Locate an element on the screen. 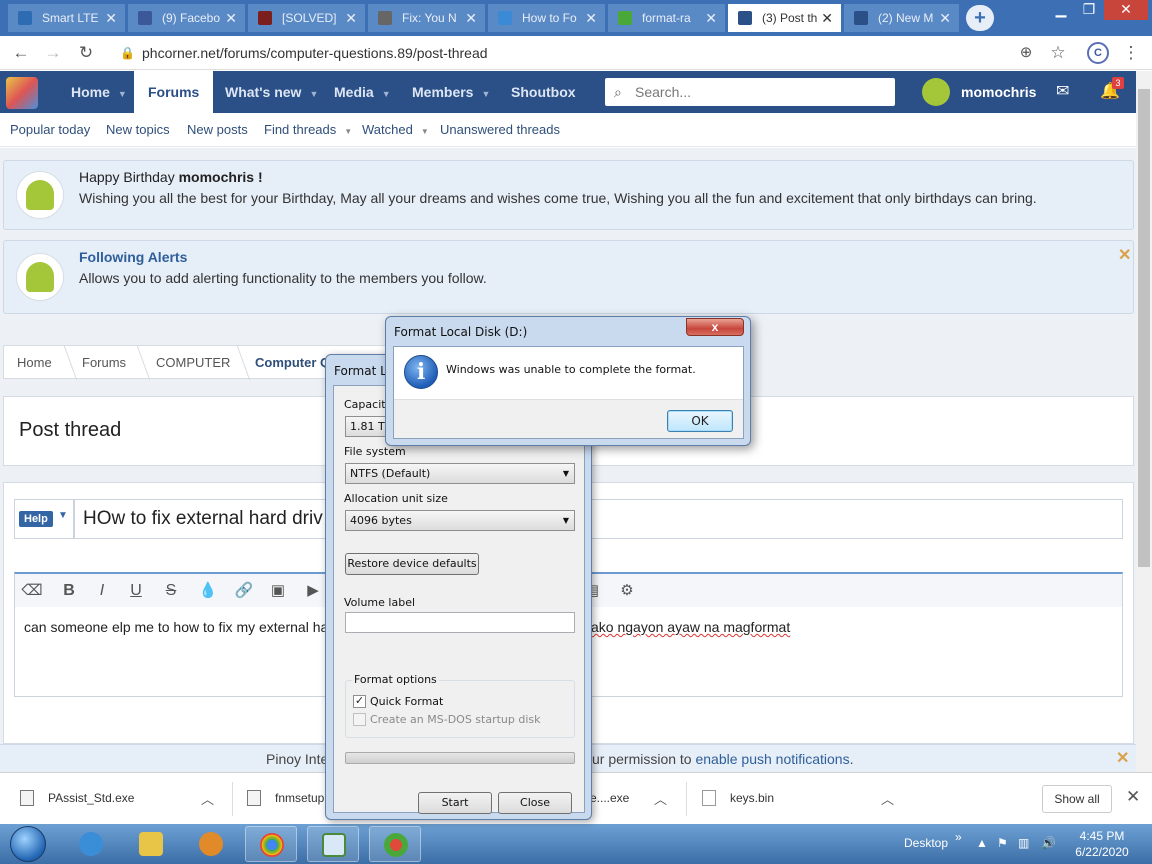 The height and width of the screenshot is (864, 1152). subnav-popular-today: Popular today is located at coordinates (50, 130).